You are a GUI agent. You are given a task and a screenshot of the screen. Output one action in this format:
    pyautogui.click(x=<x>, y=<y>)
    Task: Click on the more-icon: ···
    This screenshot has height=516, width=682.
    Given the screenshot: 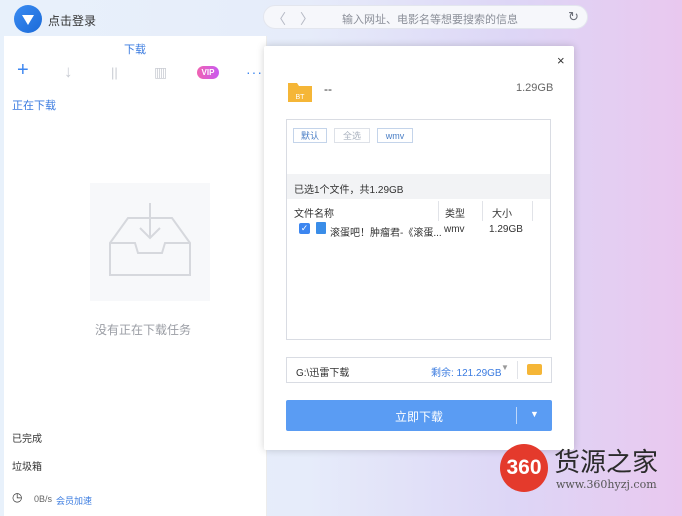 What is the action you would take?
    pyautogui.click(x=254, y=72)
    